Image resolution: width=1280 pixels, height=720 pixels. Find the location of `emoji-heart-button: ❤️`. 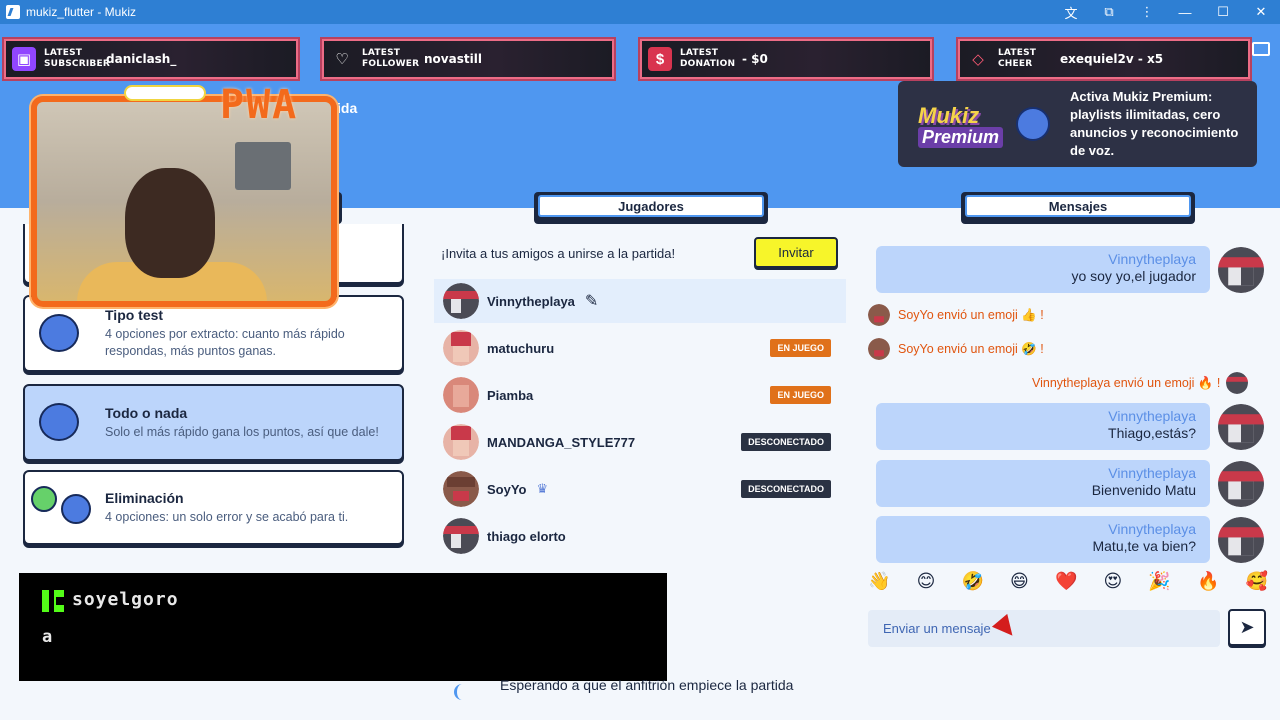

emoji-heart-button: ❤️ is located at coordinates (1066, 584).